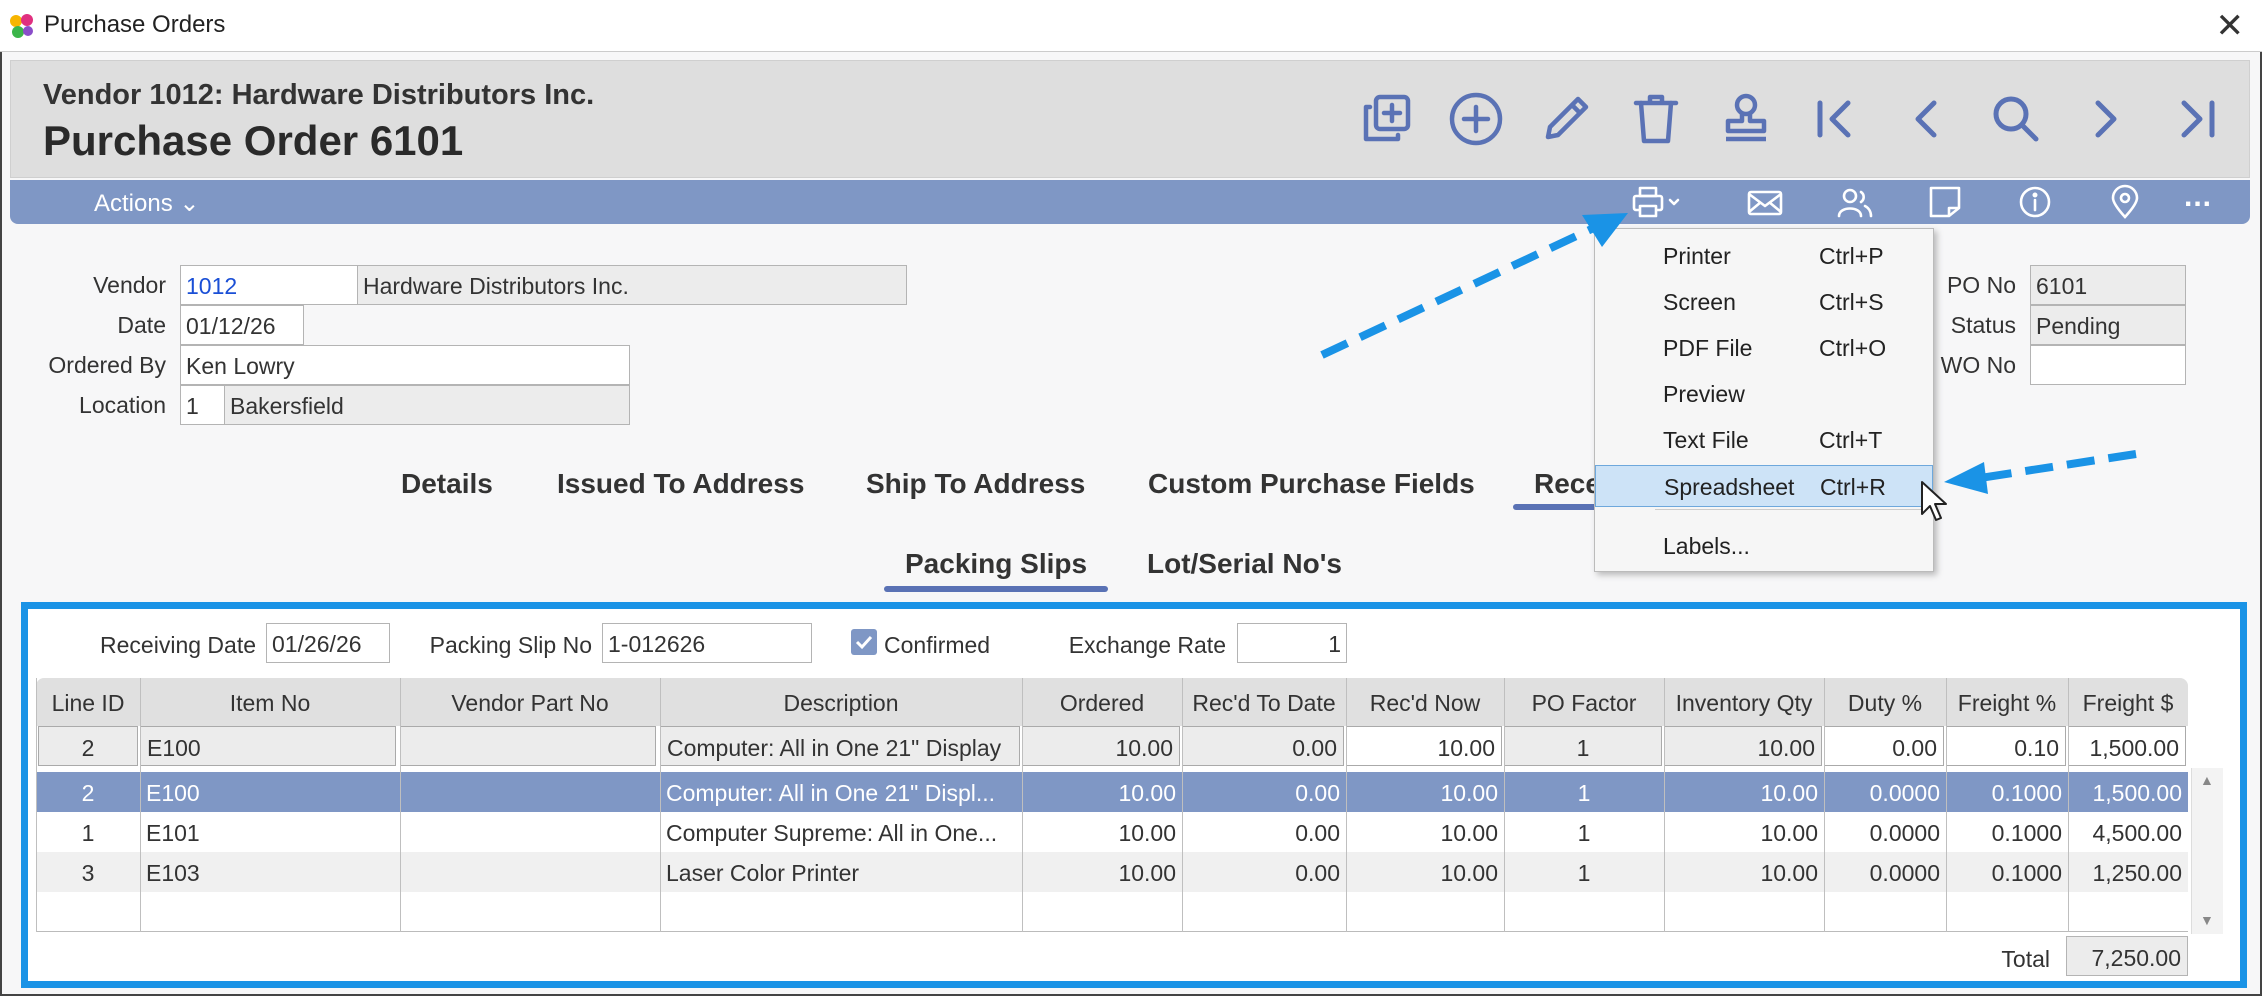 The width and height of the screenshot is (2262, 996). I want to click on edit-cell, so click(528, 746).